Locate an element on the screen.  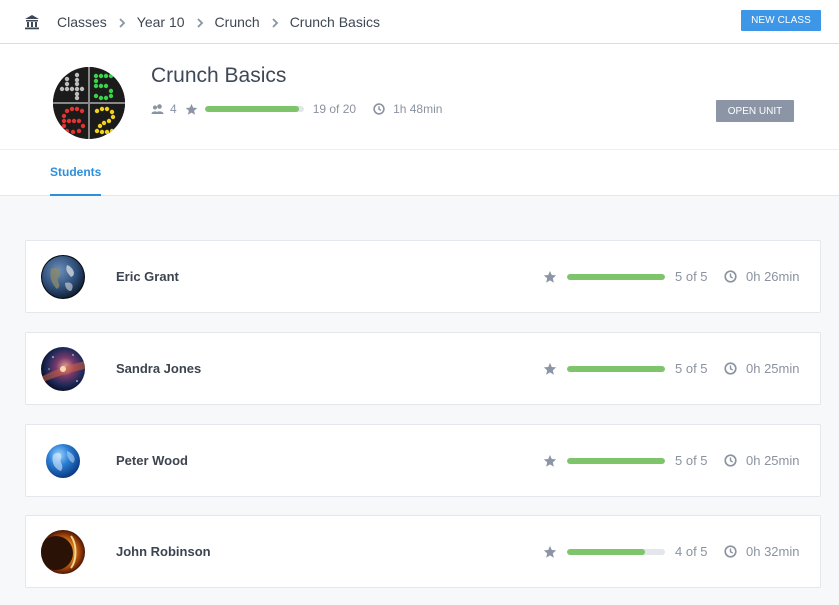
tab-students: Students is located at coordinates (76, 173).